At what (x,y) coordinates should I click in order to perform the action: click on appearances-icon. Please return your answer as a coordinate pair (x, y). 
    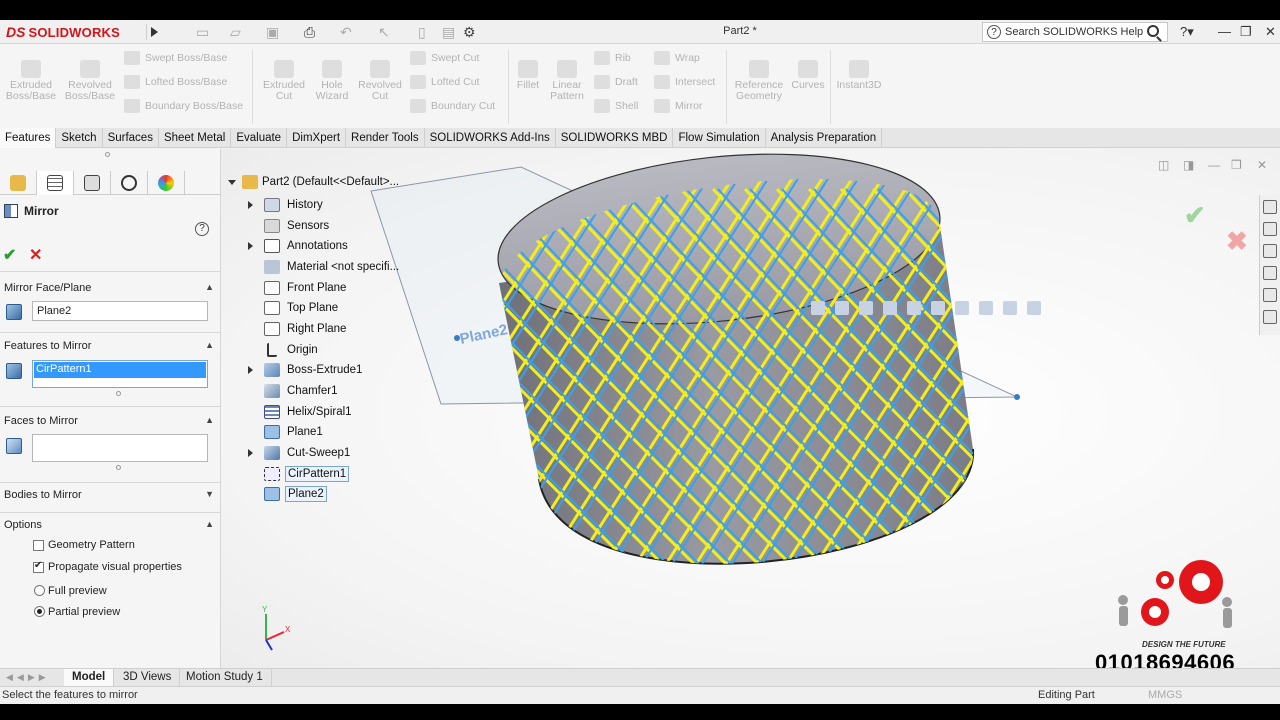
    Looking at the image, I should click on (1270, 295).